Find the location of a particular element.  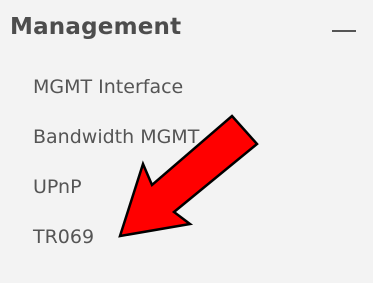

minus-icon is located at coordinates (345, 31).